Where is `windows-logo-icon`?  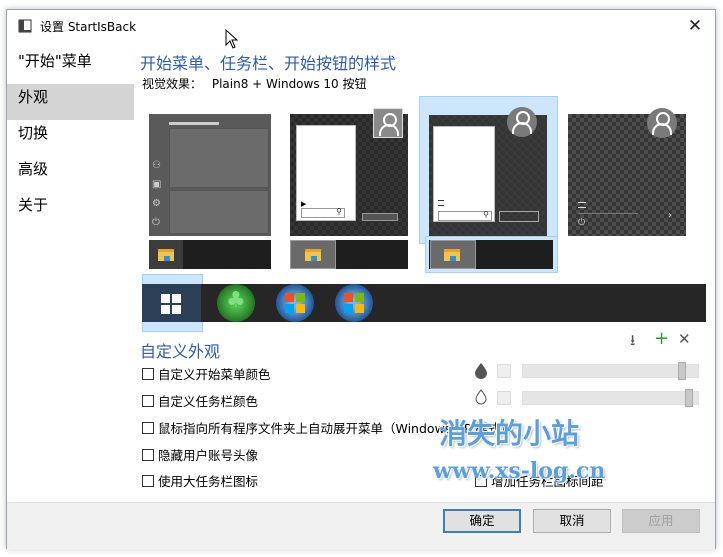 windows-logo-icon is located at coordinates (171, 304).